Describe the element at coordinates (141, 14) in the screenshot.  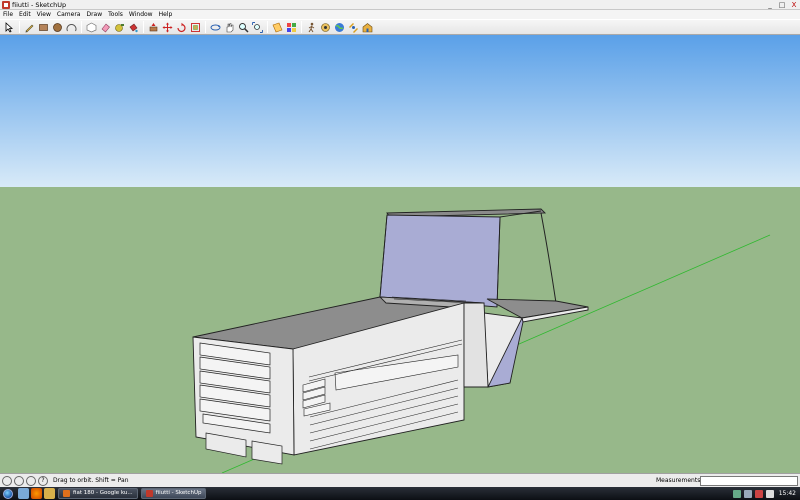
I see `menu-window: Window` at that location.